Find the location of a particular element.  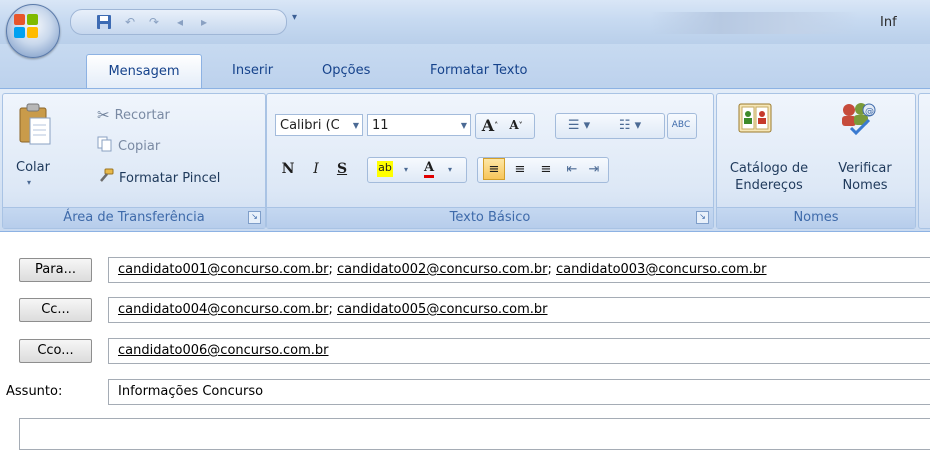

quick-access-toolbar: ↶ ↷ ◂ ▸ is located at coordinates (178, 22).